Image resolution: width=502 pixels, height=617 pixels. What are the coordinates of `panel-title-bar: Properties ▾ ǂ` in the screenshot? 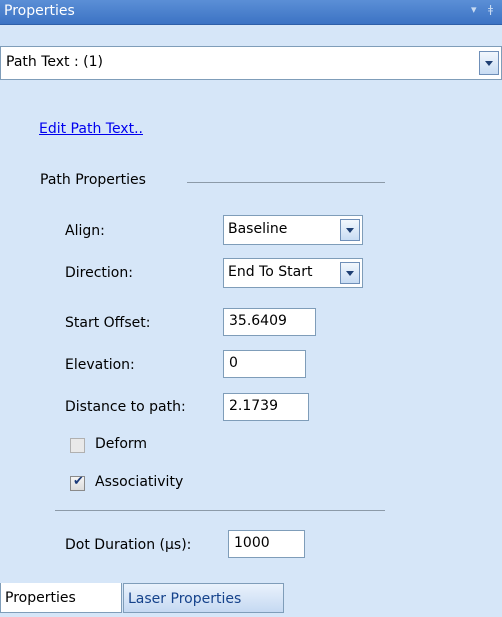 It's located at (251, 12).